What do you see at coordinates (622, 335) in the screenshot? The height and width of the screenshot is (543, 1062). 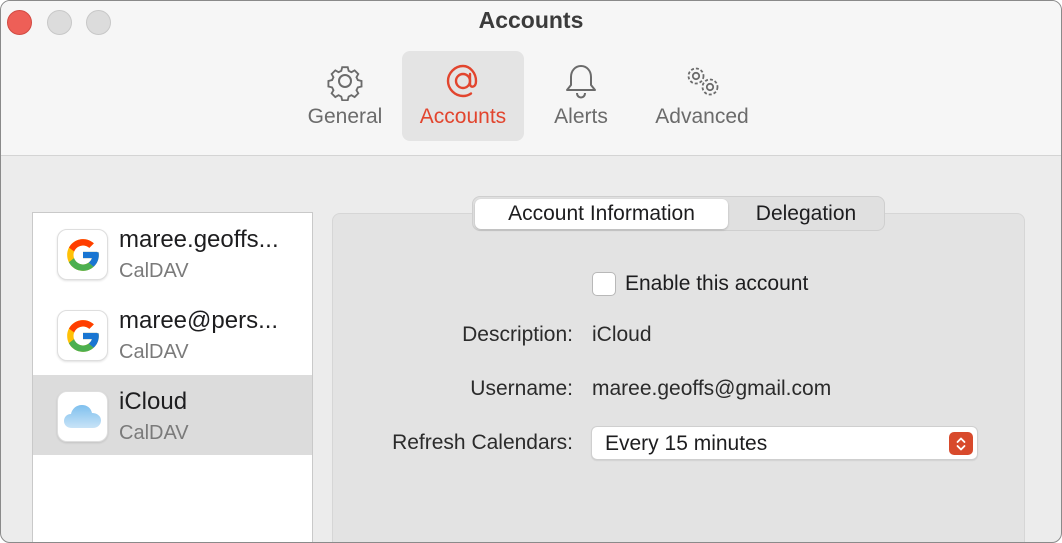 I see `description-value: iCloud` at bounding box center [622, 335].